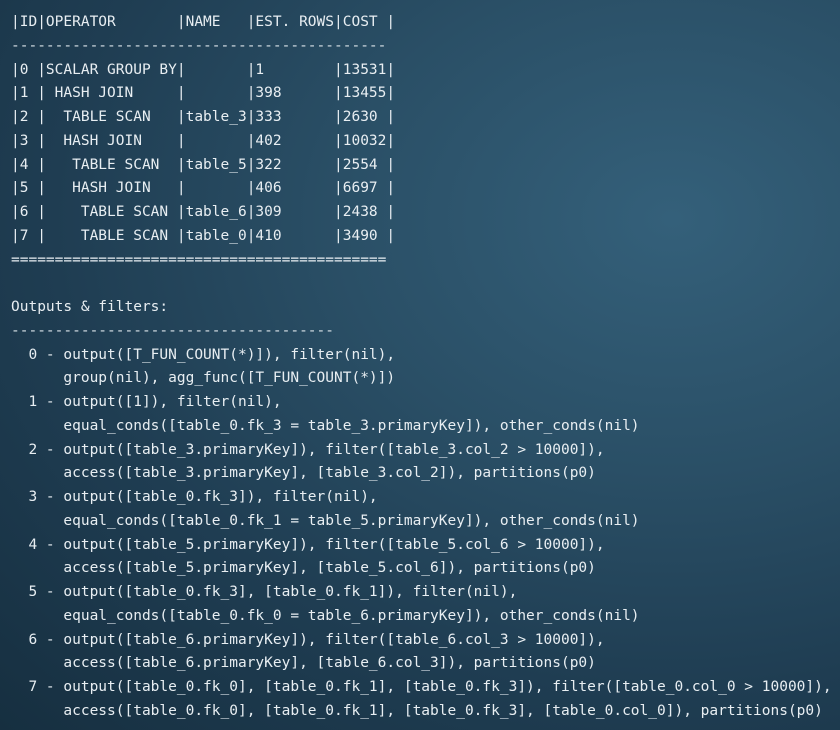 This screenshot has height=730, width=840. What do you see at coordinates (194, 497) in the screenshot?
I see `output-line: 3 - output([table_0.fk_3]), filter(nil),` at bounding box center [194, 497].